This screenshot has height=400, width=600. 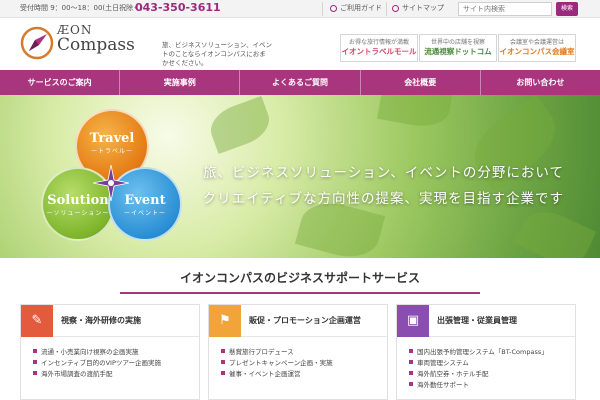 I want to click on link-title: イオンコンパス会議室, so click(x=537, y=51).